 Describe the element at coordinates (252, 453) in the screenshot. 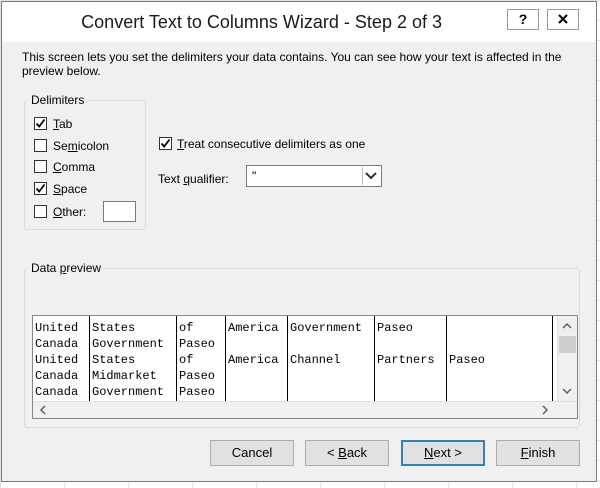

I see `cancel-button: Cancel` at that location.